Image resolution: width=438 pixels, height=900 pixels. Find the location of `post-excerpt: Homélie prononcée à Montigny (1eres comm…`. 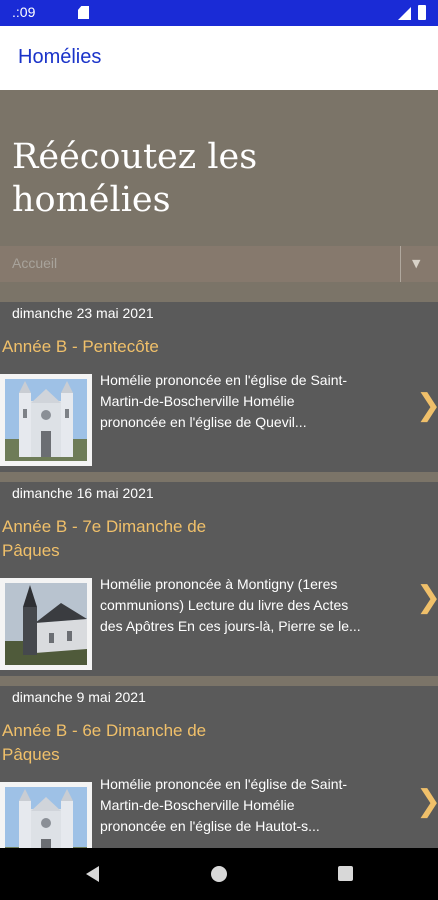

post-excerpt: Homélie prononcée à Montigny (1eres comm… is located at coordinates (252, 605).